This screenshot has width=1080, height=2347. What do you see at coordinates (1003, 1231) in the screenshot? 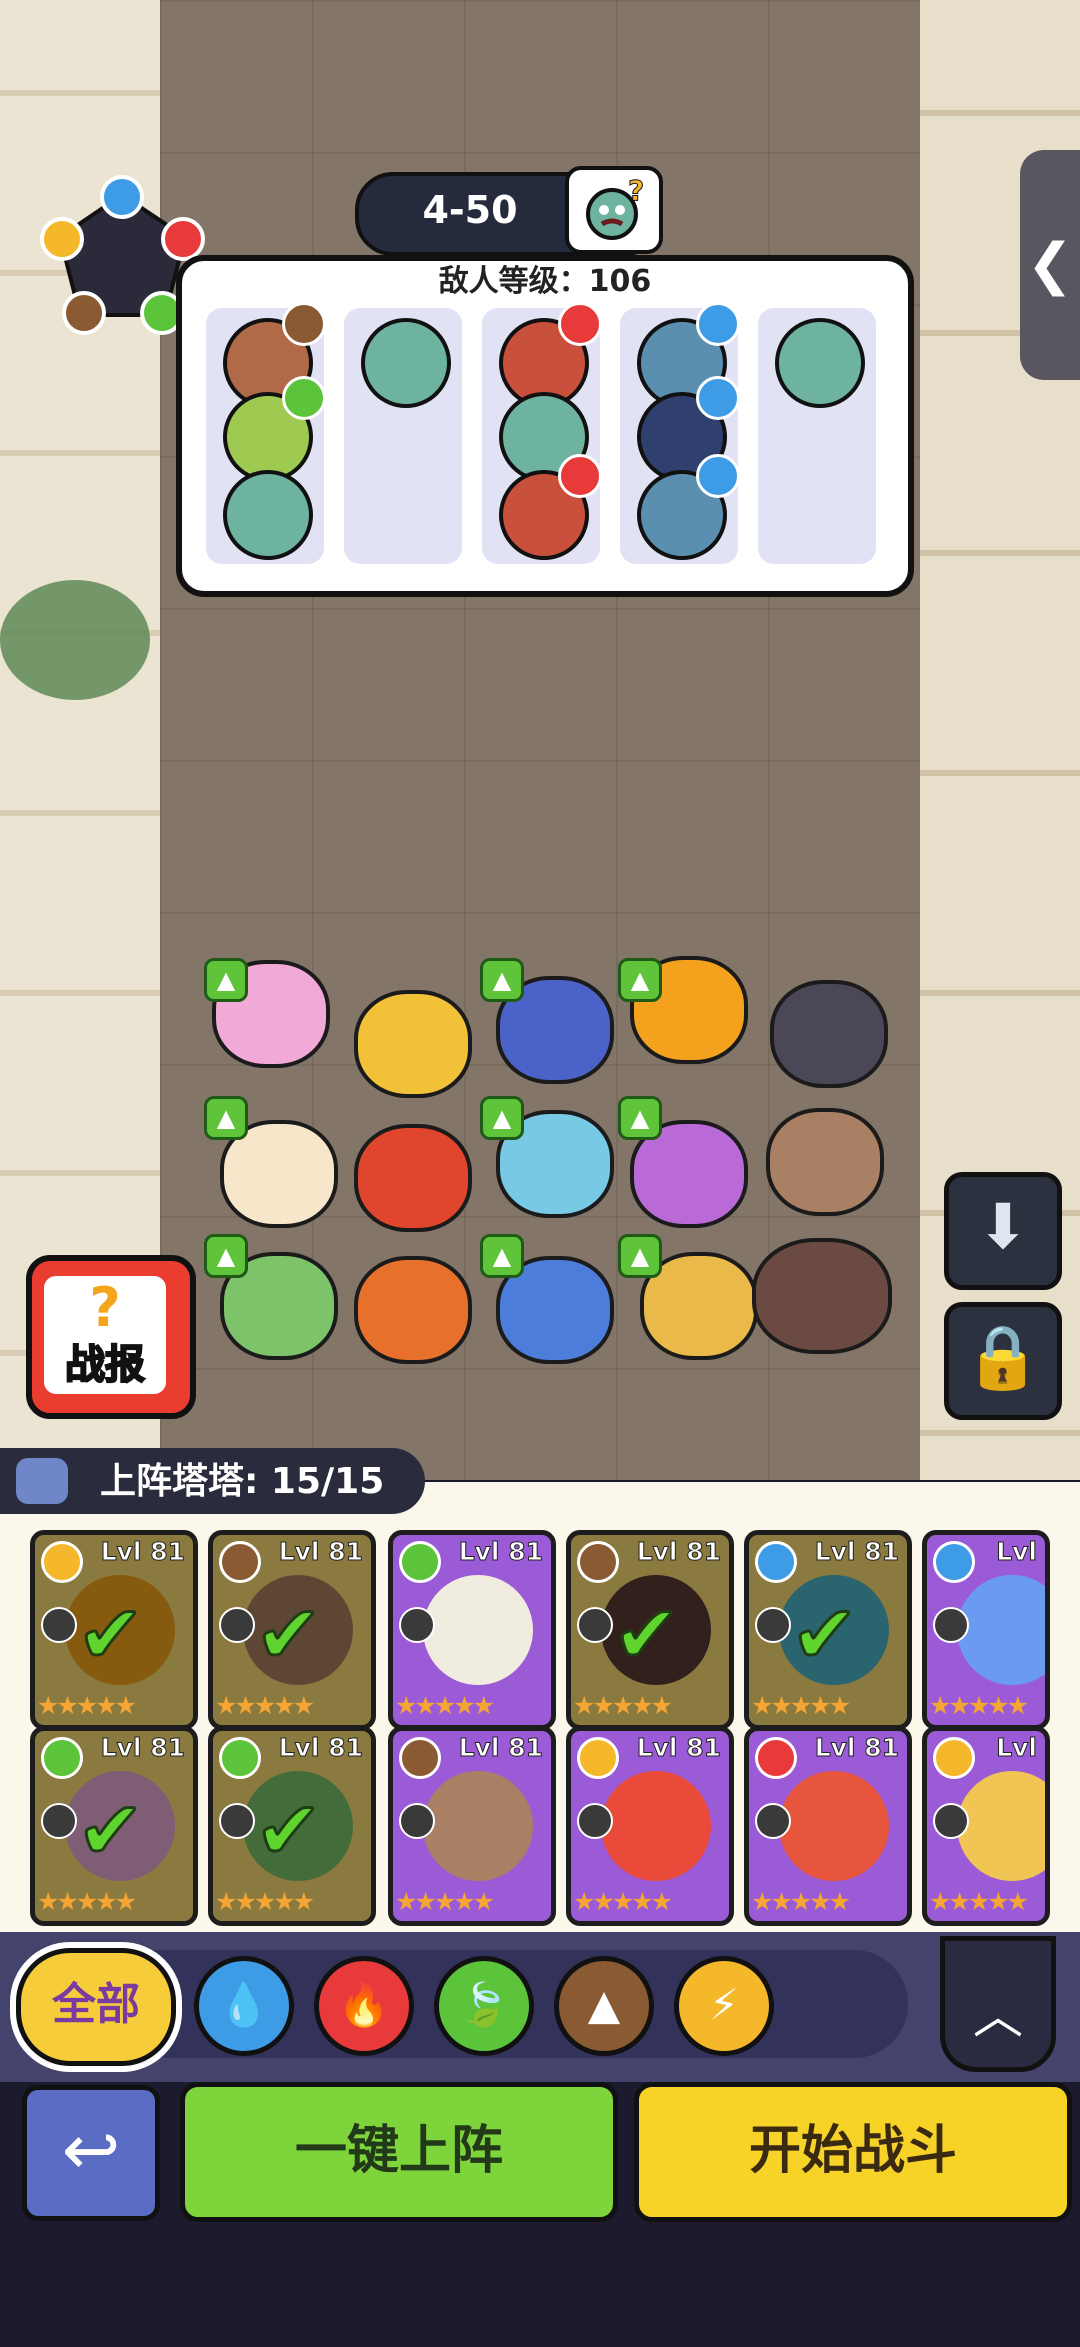
I see `download-icon: ⬇` at bounding box center [1003, 1231].